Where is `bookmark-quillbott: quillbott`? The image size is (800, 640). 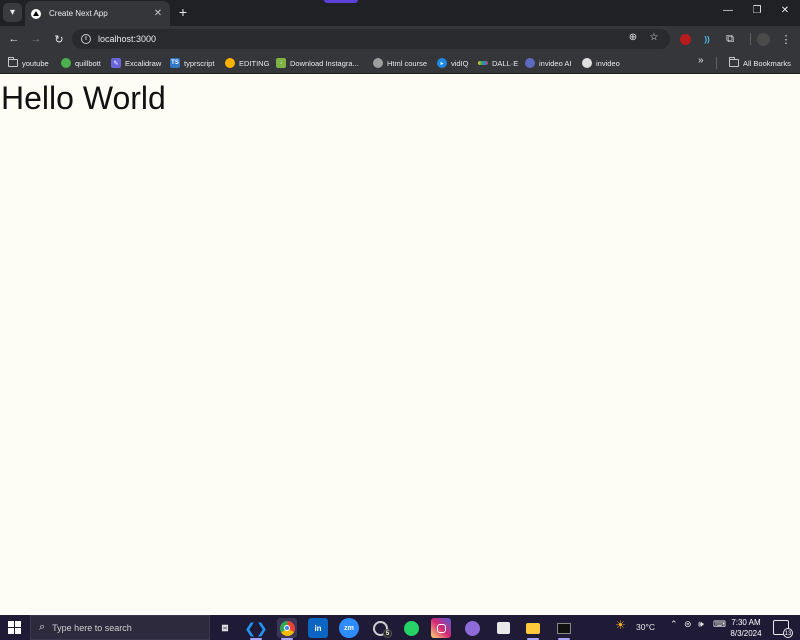 bookmark-quillbott: quillbott is located at coordinates (81, 63).